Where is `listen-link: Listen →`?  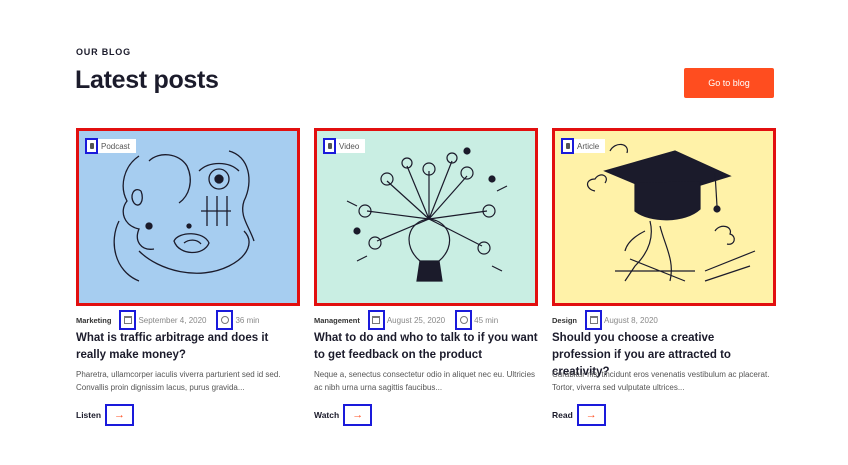
listen-link: Listen → is located at coordinates (105, 415).